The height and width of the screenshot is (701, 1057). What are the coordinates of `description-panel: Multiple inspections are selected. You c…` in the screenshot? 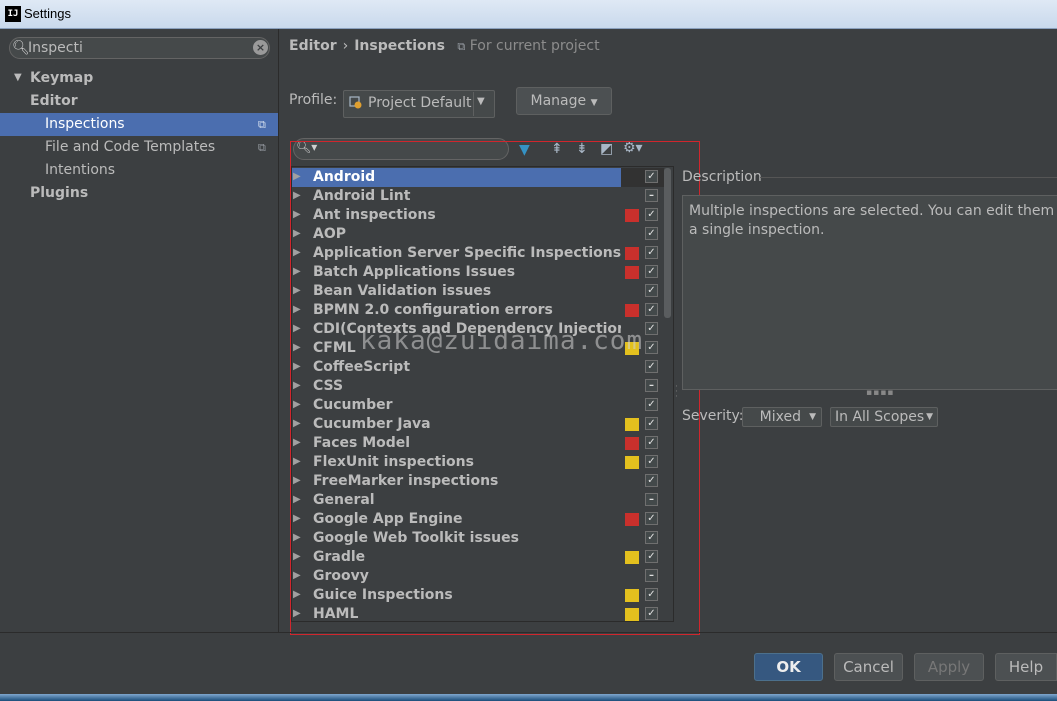 It's located at (869, 292).